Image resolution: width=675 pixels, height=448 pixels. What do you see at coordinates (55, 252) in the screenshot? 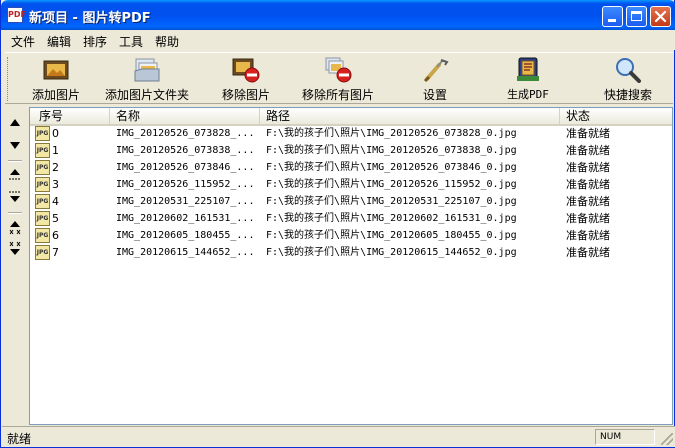
I see `row-index: 7` at bounding box center [55, 252].